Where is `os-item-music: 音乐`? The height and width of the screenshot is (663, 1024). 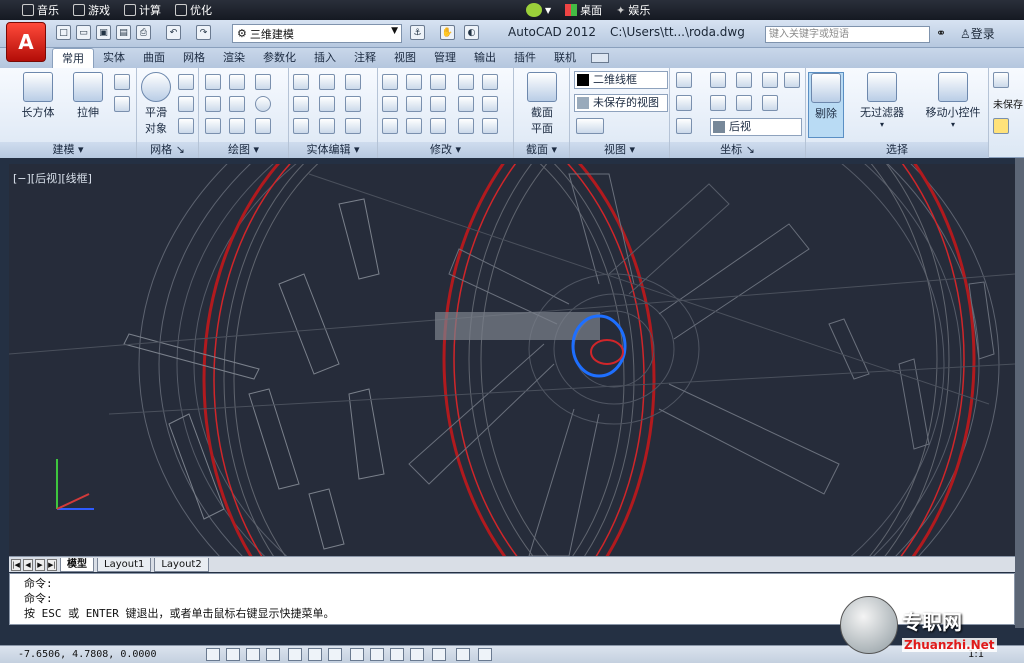 os-item-music: 音乐 is located at coordinates (40, 10).